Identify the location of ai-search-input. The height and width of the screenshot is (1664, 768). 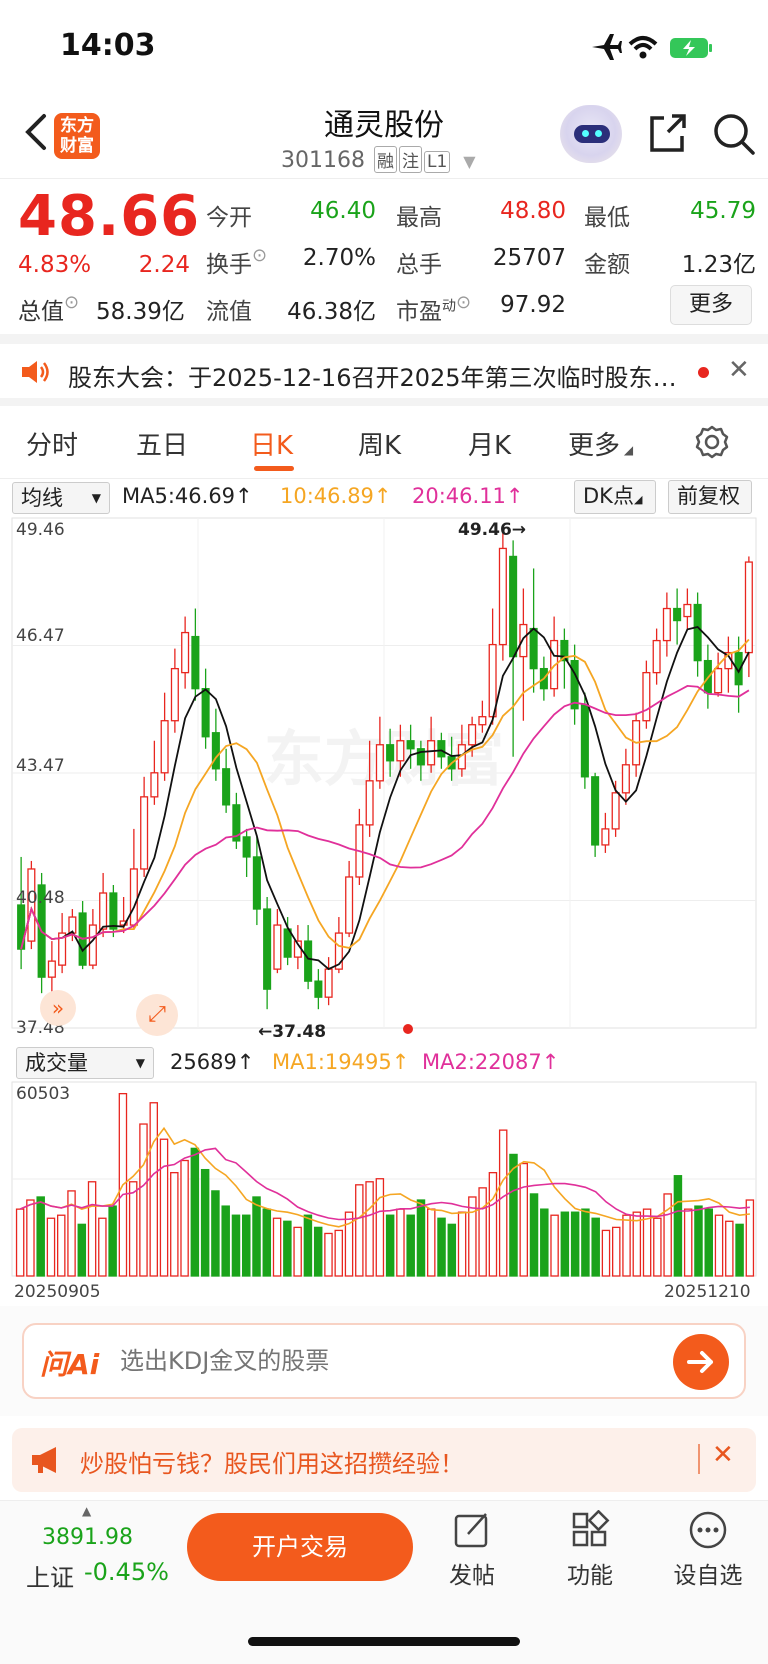
(380, 1361).